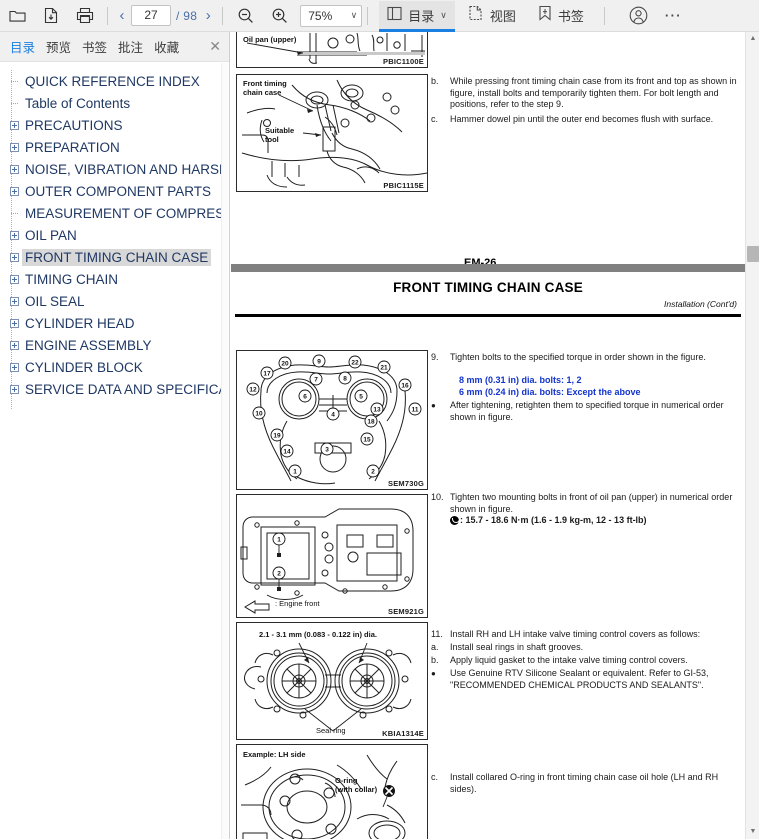  What do you see at coordinates (295, 472) in the screenshot?
I see `svg-text: 1` at bounding box center [295, 472].